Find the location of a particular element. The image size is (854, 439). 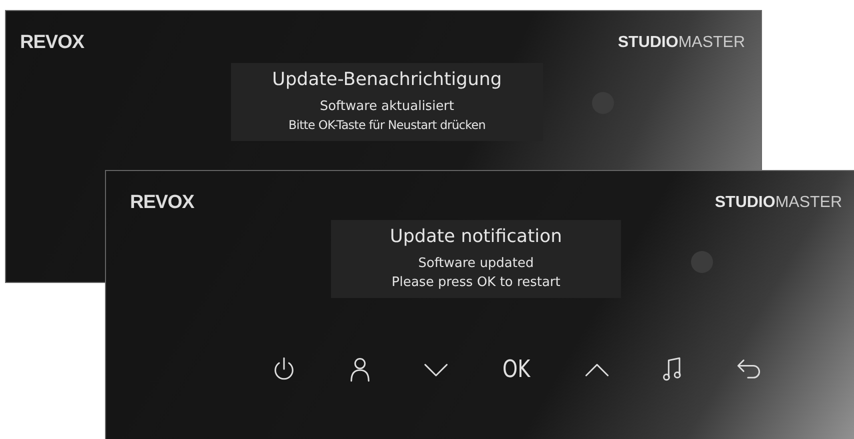

notification-text: Bitte OK-Taste für Neustart drücken is located at coordinates (387, 125).